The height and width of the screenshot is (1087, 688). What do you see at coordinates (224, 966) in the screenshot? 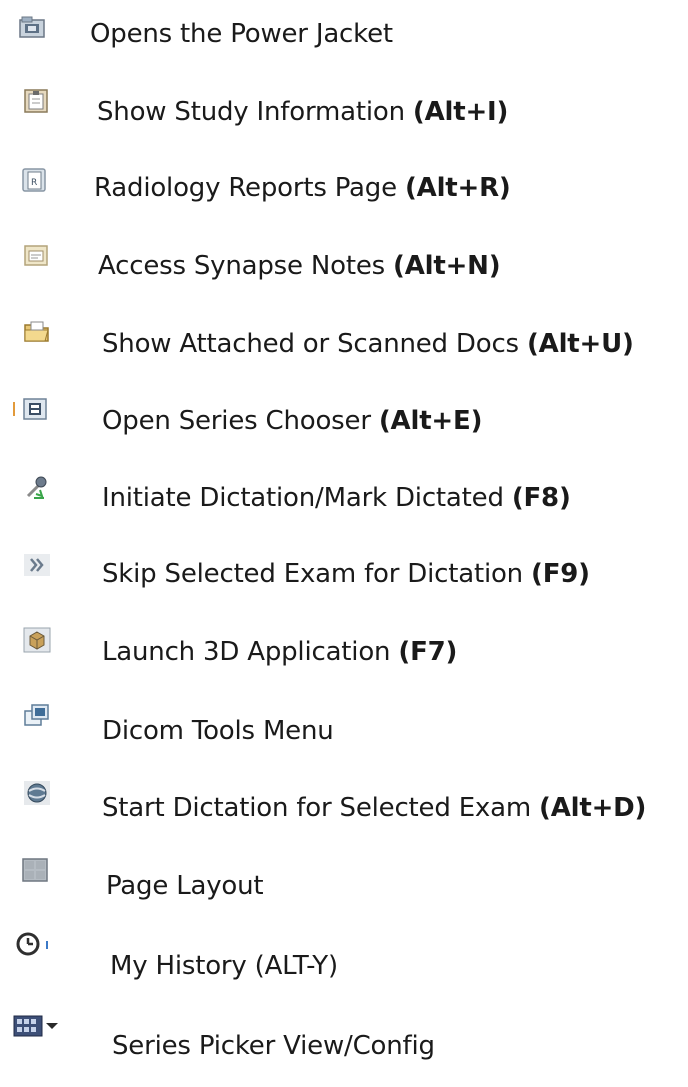
I see `item-label: My History (ALT-Y)` at bounding box center [224, 966].